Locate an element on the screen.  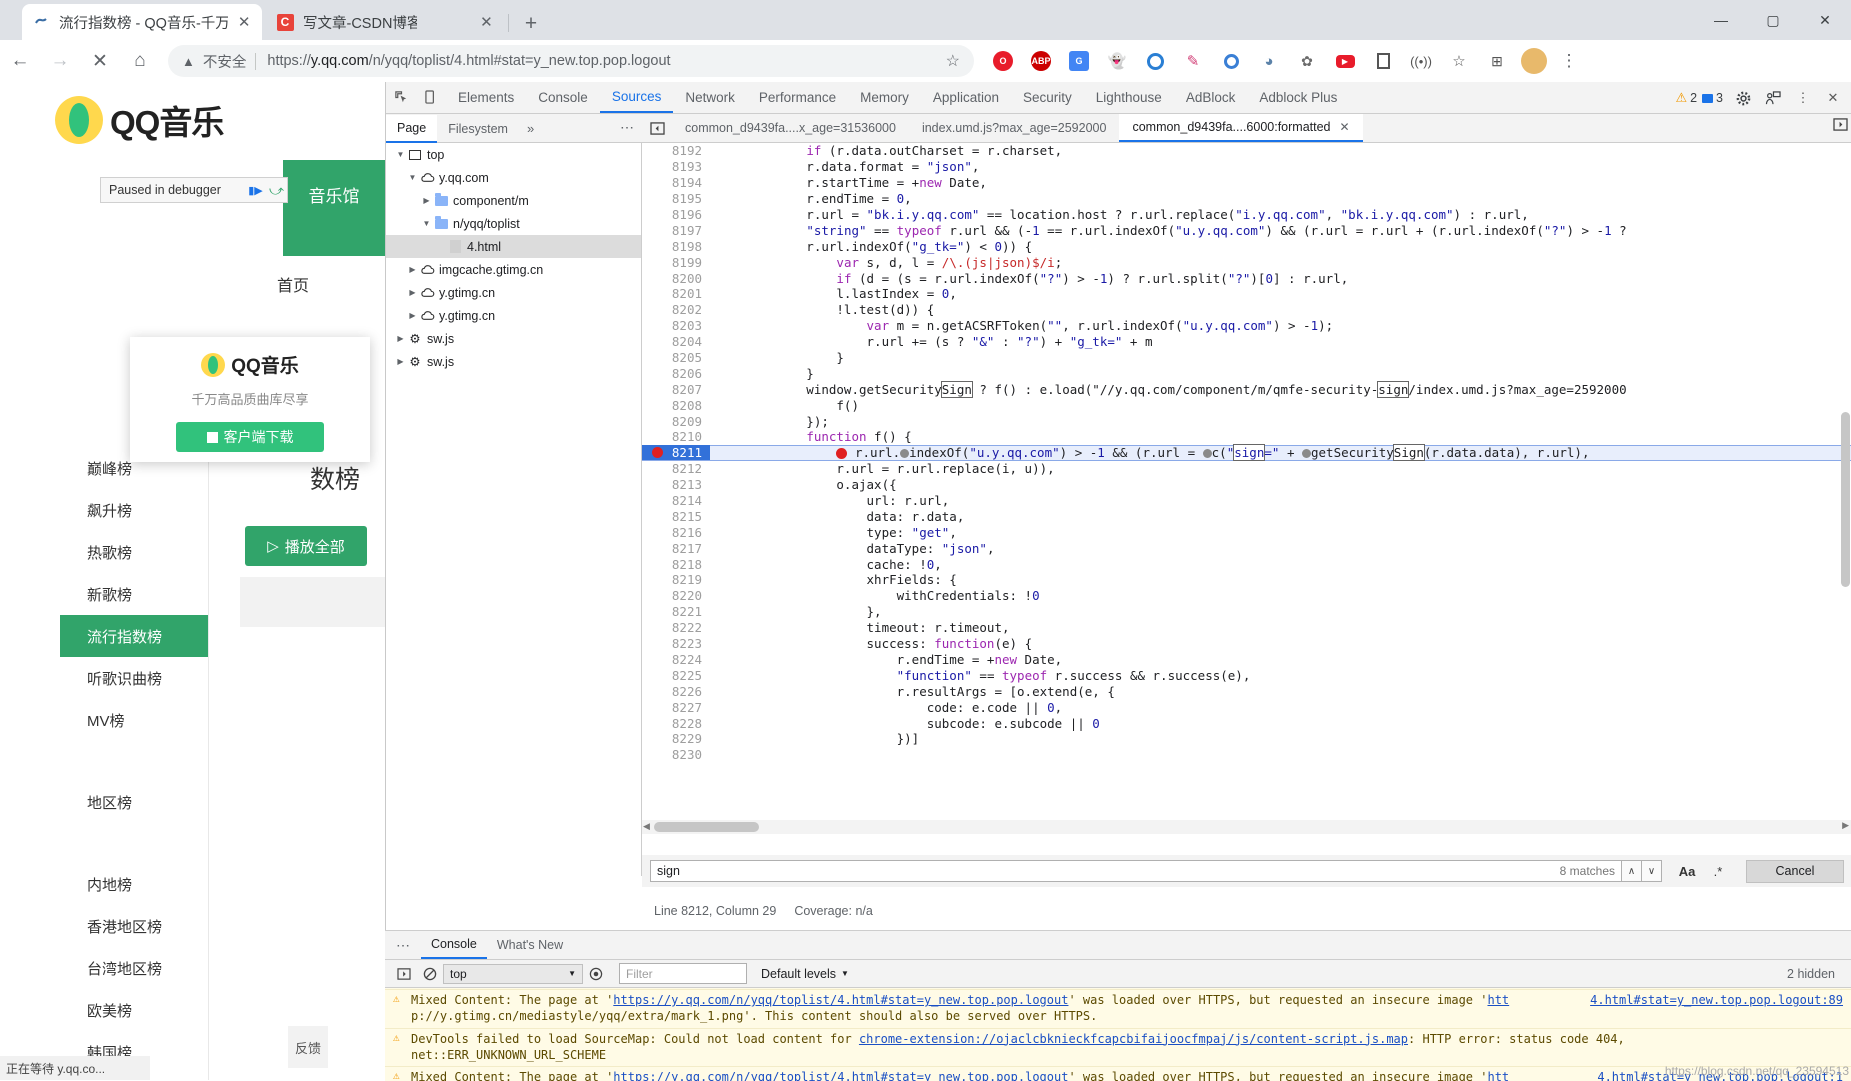
code-line: 8205 } is located at coordinates (1246, 358).